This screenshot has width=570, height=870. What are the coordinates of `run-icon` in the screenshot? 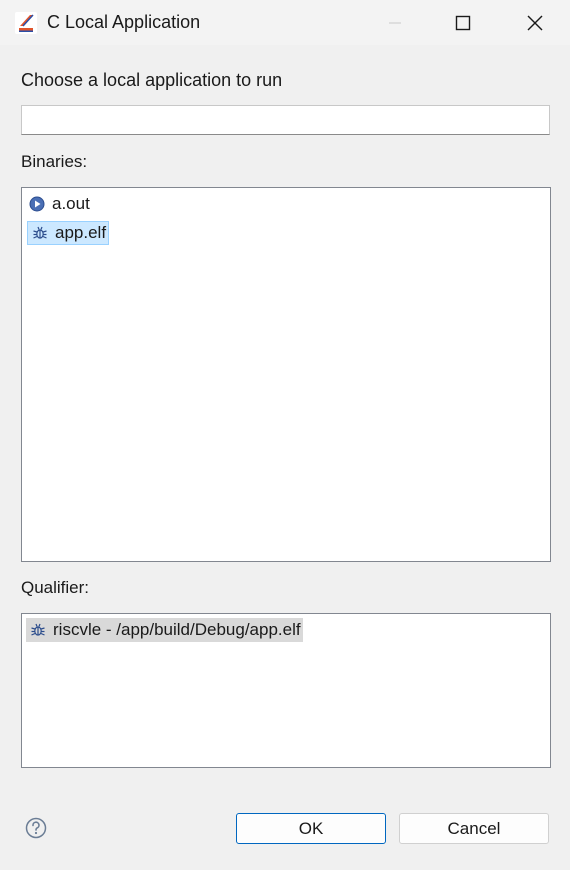 It's located at (37, 204).